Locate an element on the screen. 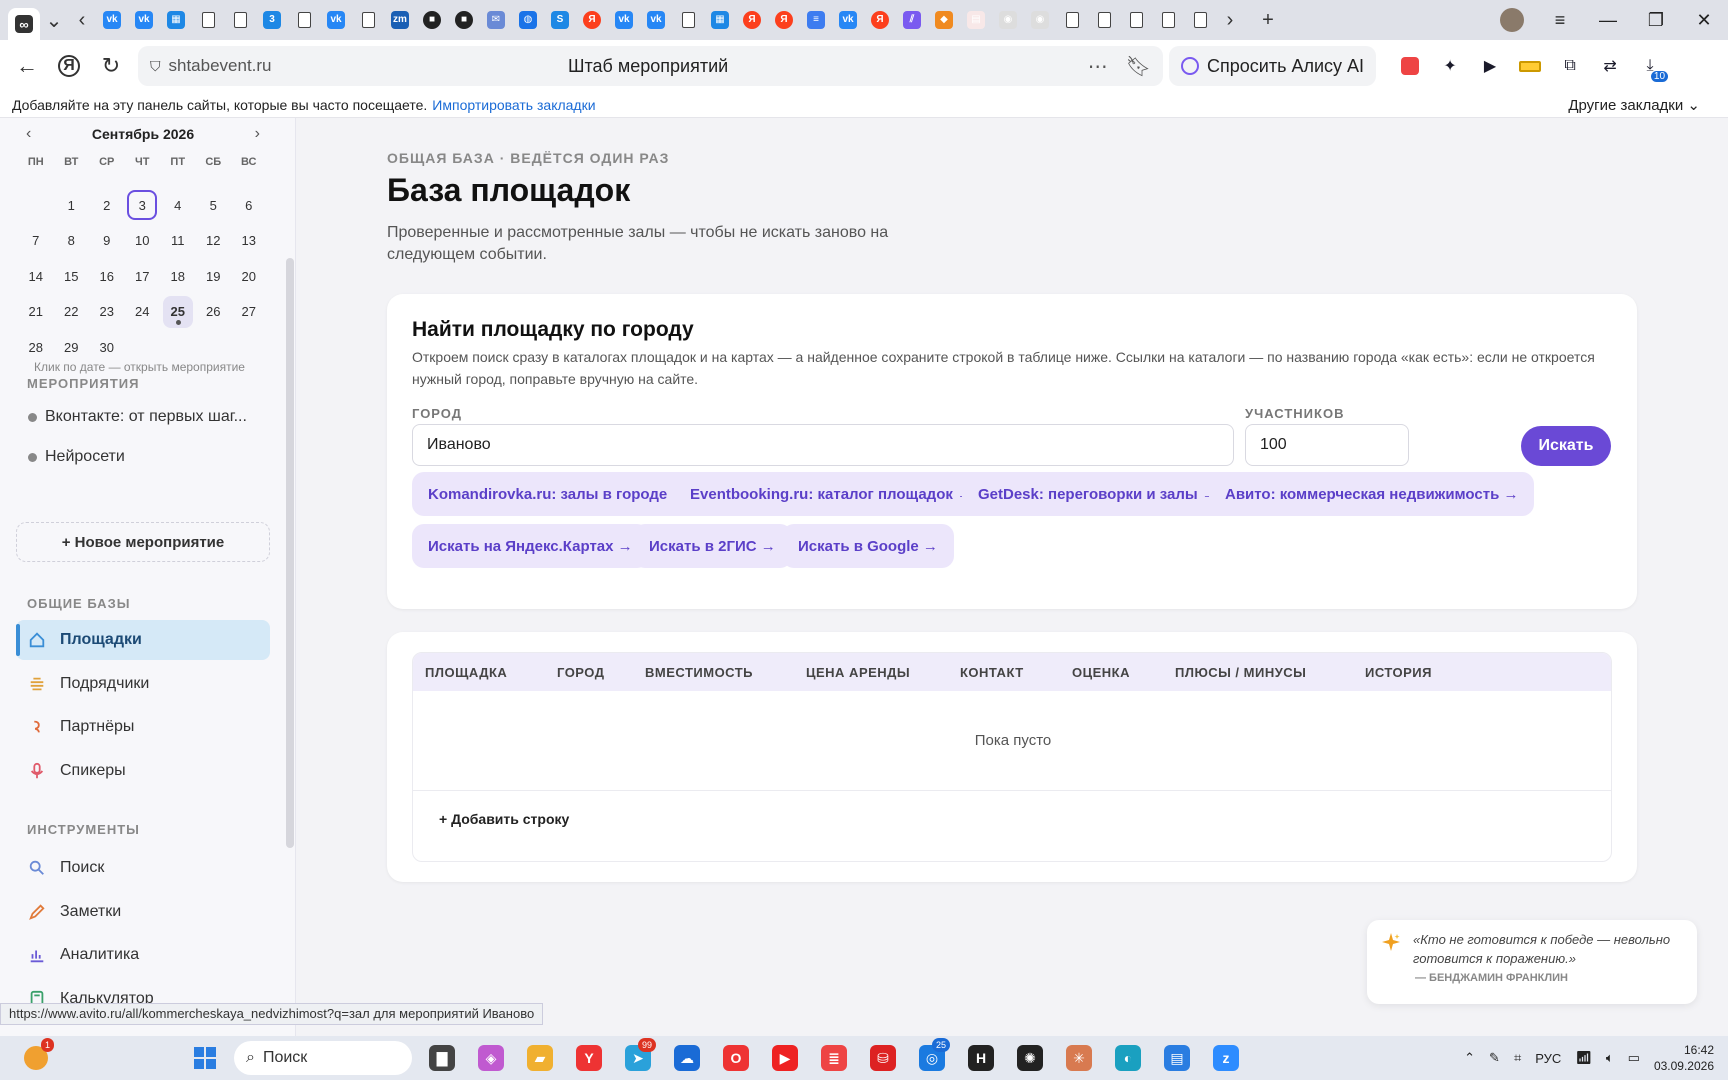  link-komandirovka: Komandirovka.ru: залы в городе → is located at coordinates (557, 494).